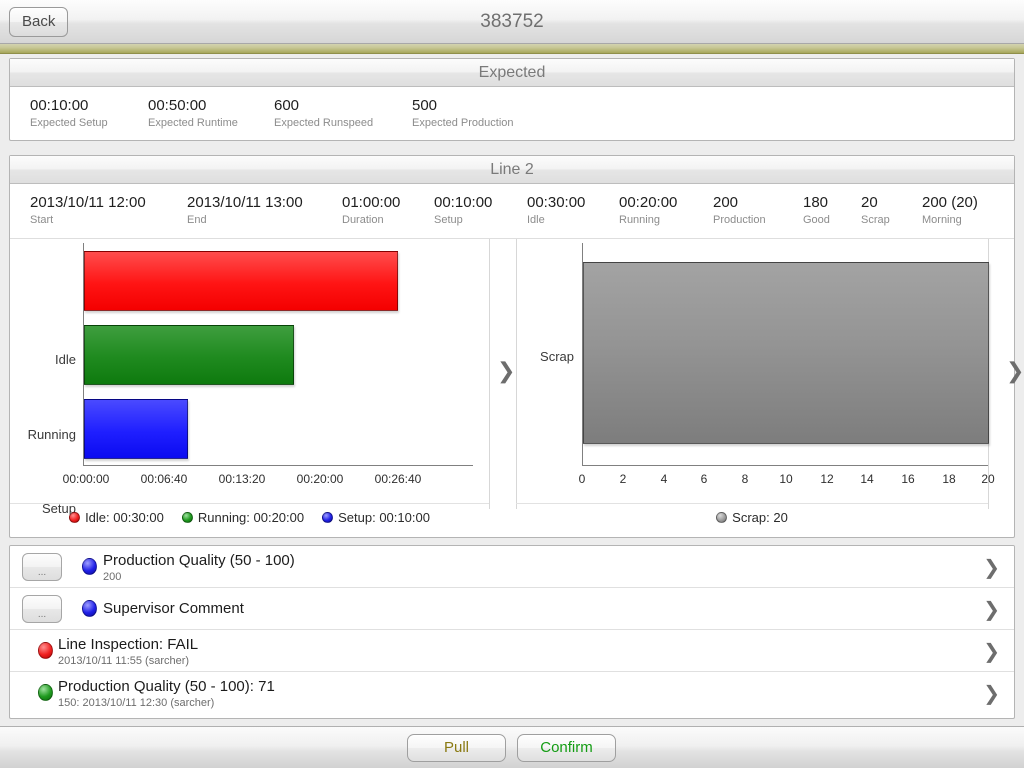 This screenshot has width=1024, height=768. Describe the element at coordinates (177, 105) in the screenshot. I see `expected-stat-1-value: 00:50:00` at that location.